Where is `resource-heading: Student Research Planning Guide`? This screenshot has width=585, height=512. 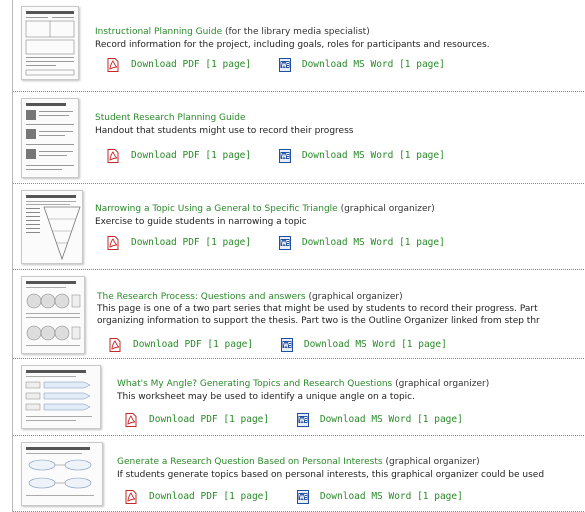 resource-heading: Student Research Planning Guide is located at coordinates (170, 118).